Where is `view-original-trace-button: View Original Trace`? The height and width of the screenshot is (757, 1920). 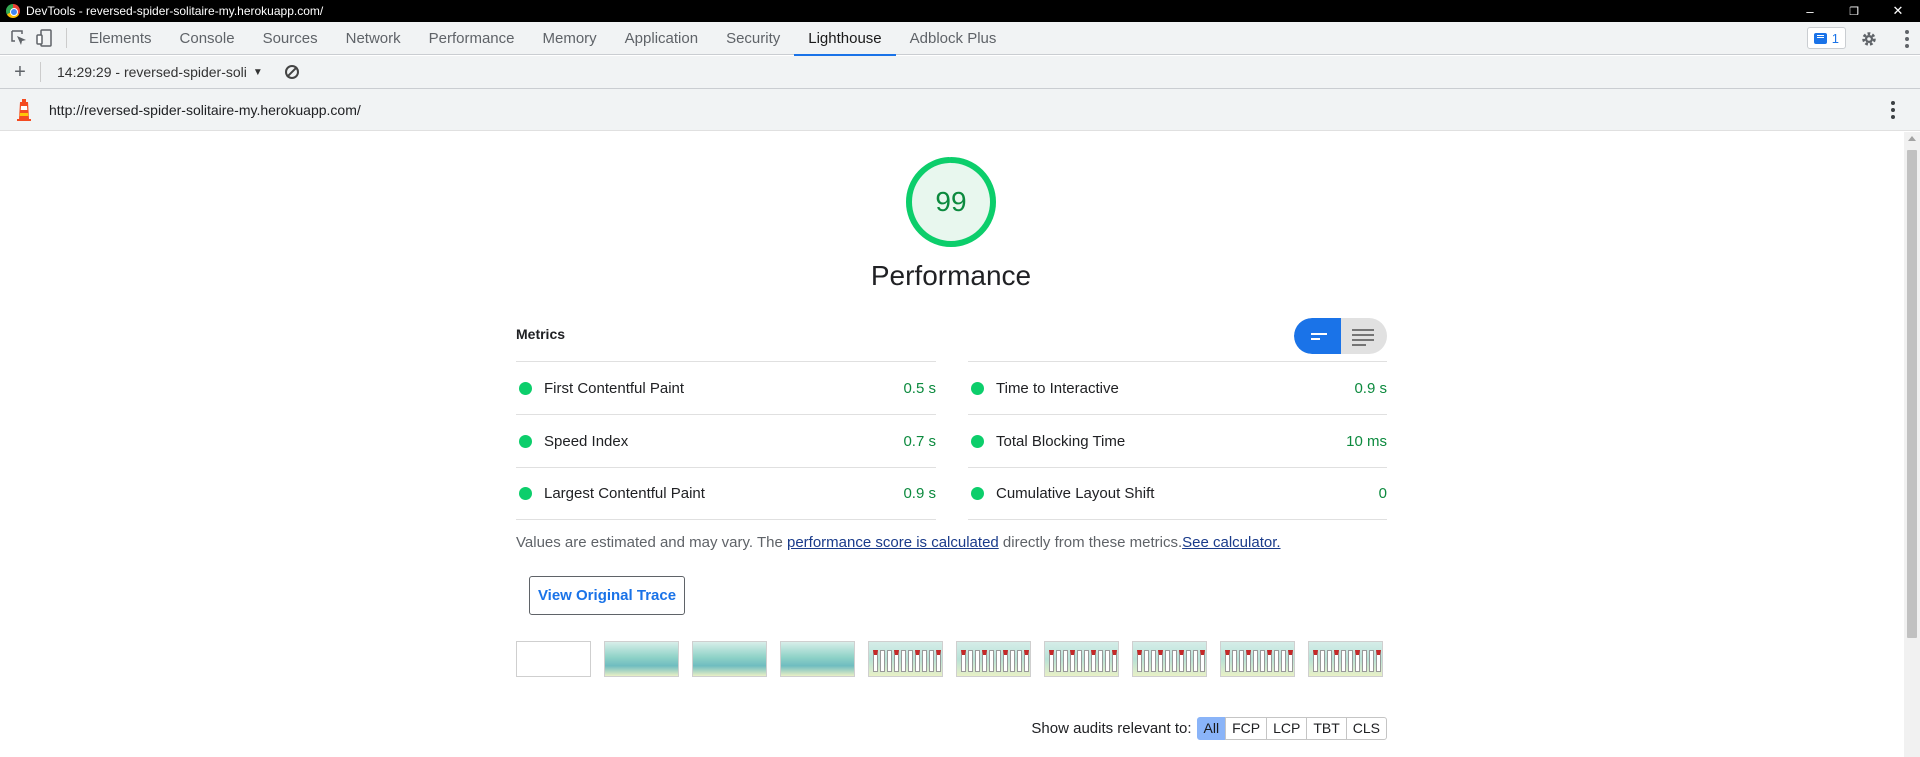 view-original-trace-button: View Original Trace is located at coordinates (607, 595).